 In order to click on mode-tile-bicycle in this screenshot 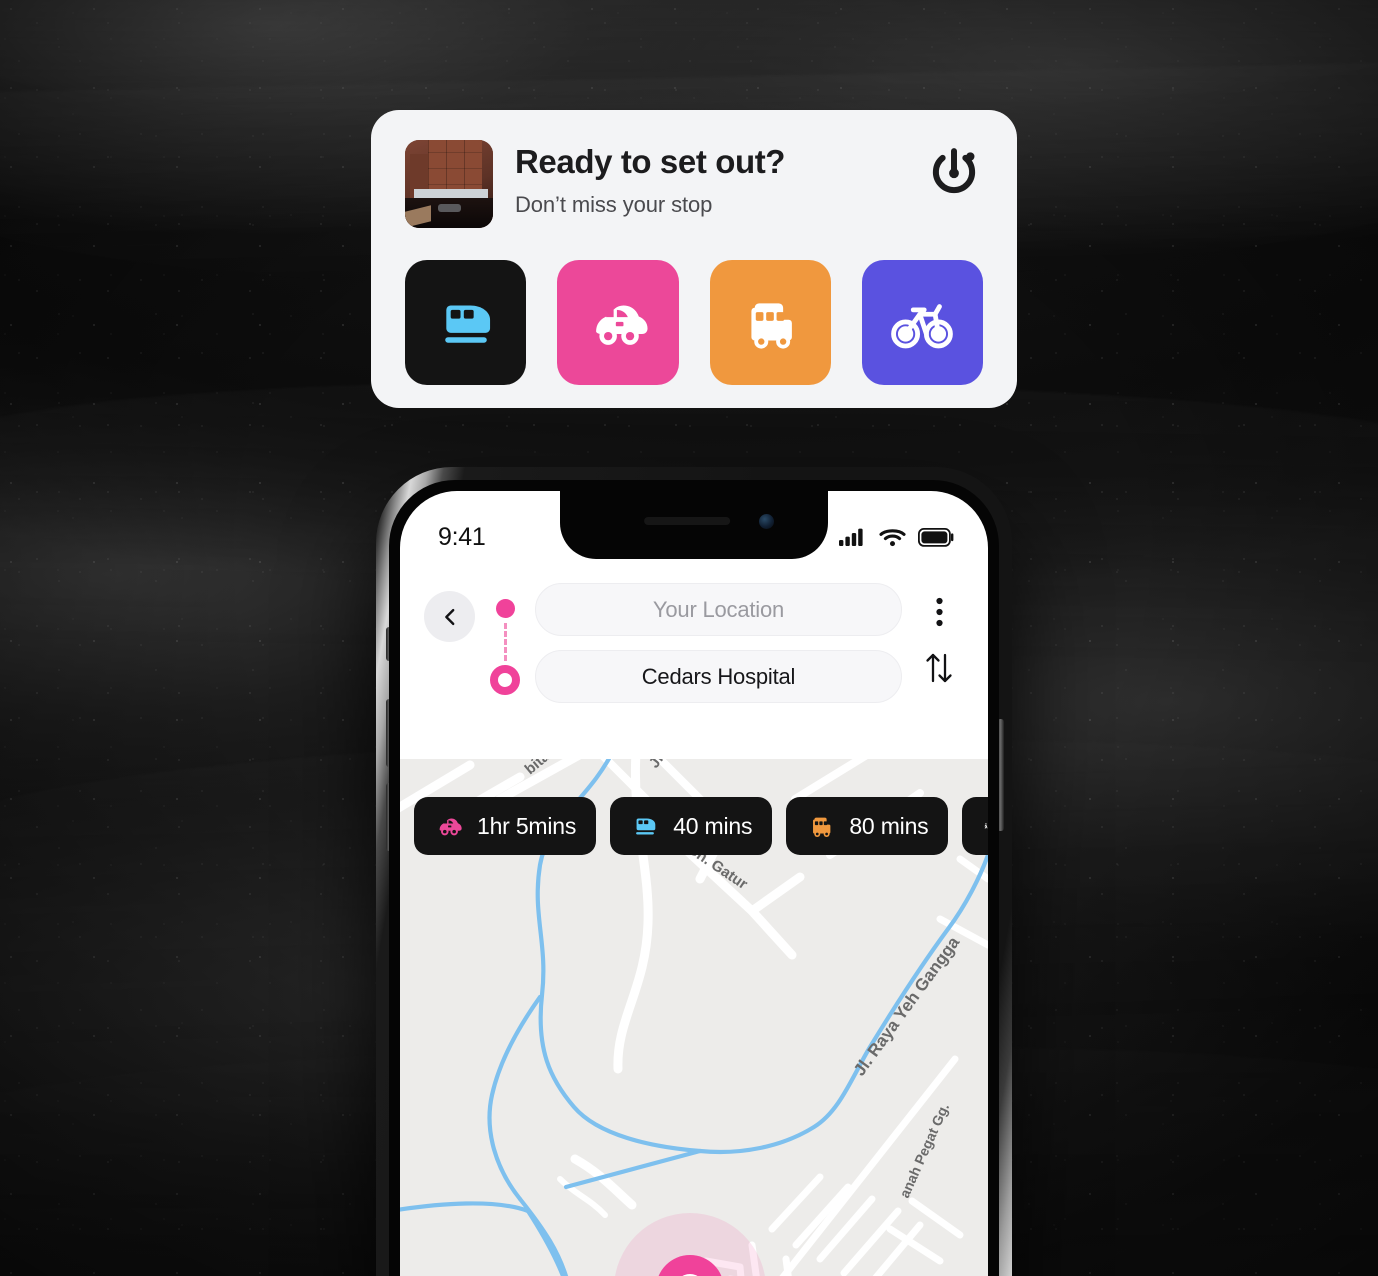, I will do `click(922, 322)`.